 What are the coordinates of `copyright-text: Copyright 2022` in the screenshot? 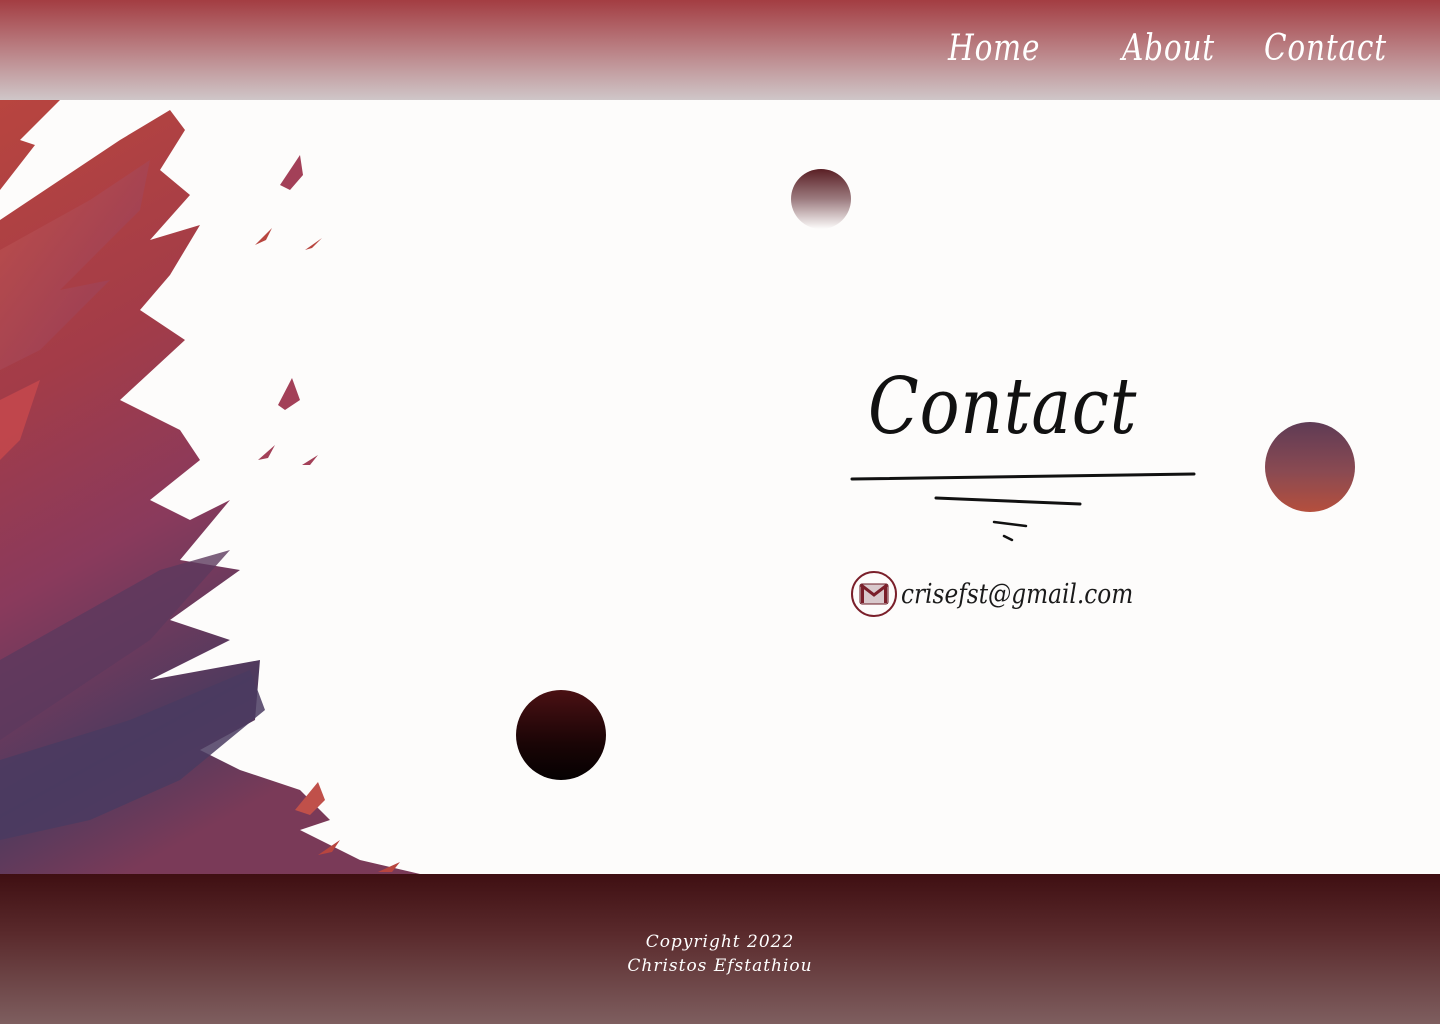 It's located at (720, 942).